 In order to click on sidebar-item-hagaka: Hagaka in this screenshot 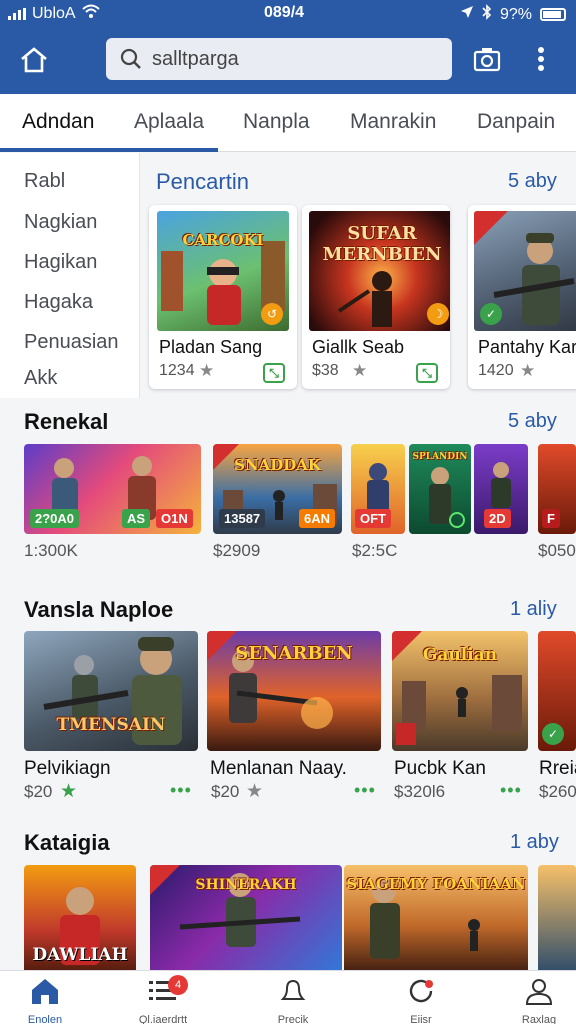, I will do `click(58, 302)`.